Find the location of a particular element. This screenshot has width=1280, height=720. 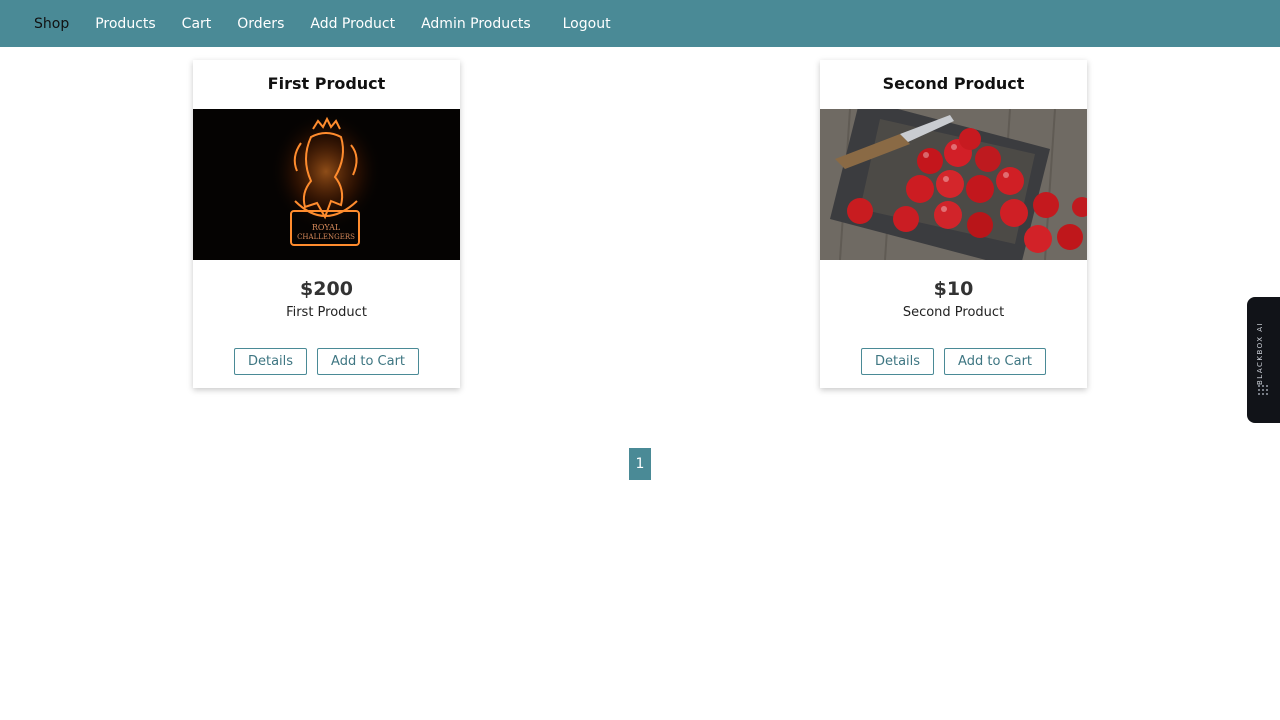

product-title: Second Product is located at coordinates (953, 83).